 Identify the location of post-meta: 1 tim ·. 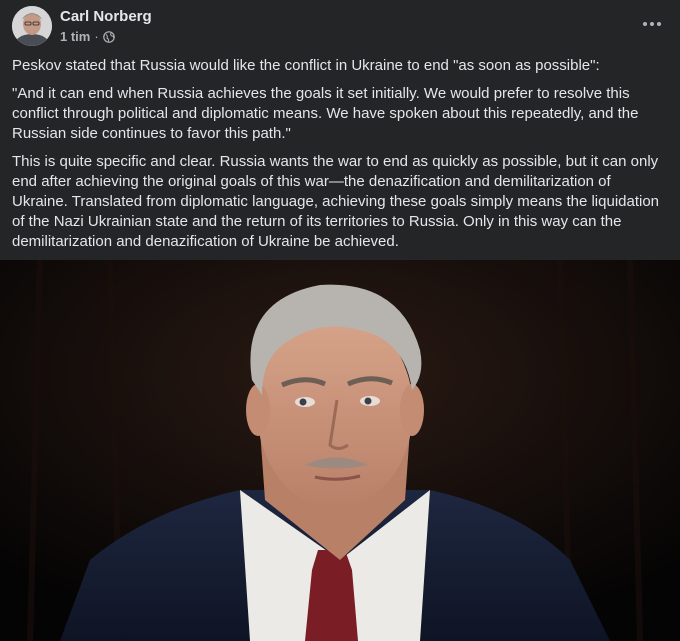
(87, 36).